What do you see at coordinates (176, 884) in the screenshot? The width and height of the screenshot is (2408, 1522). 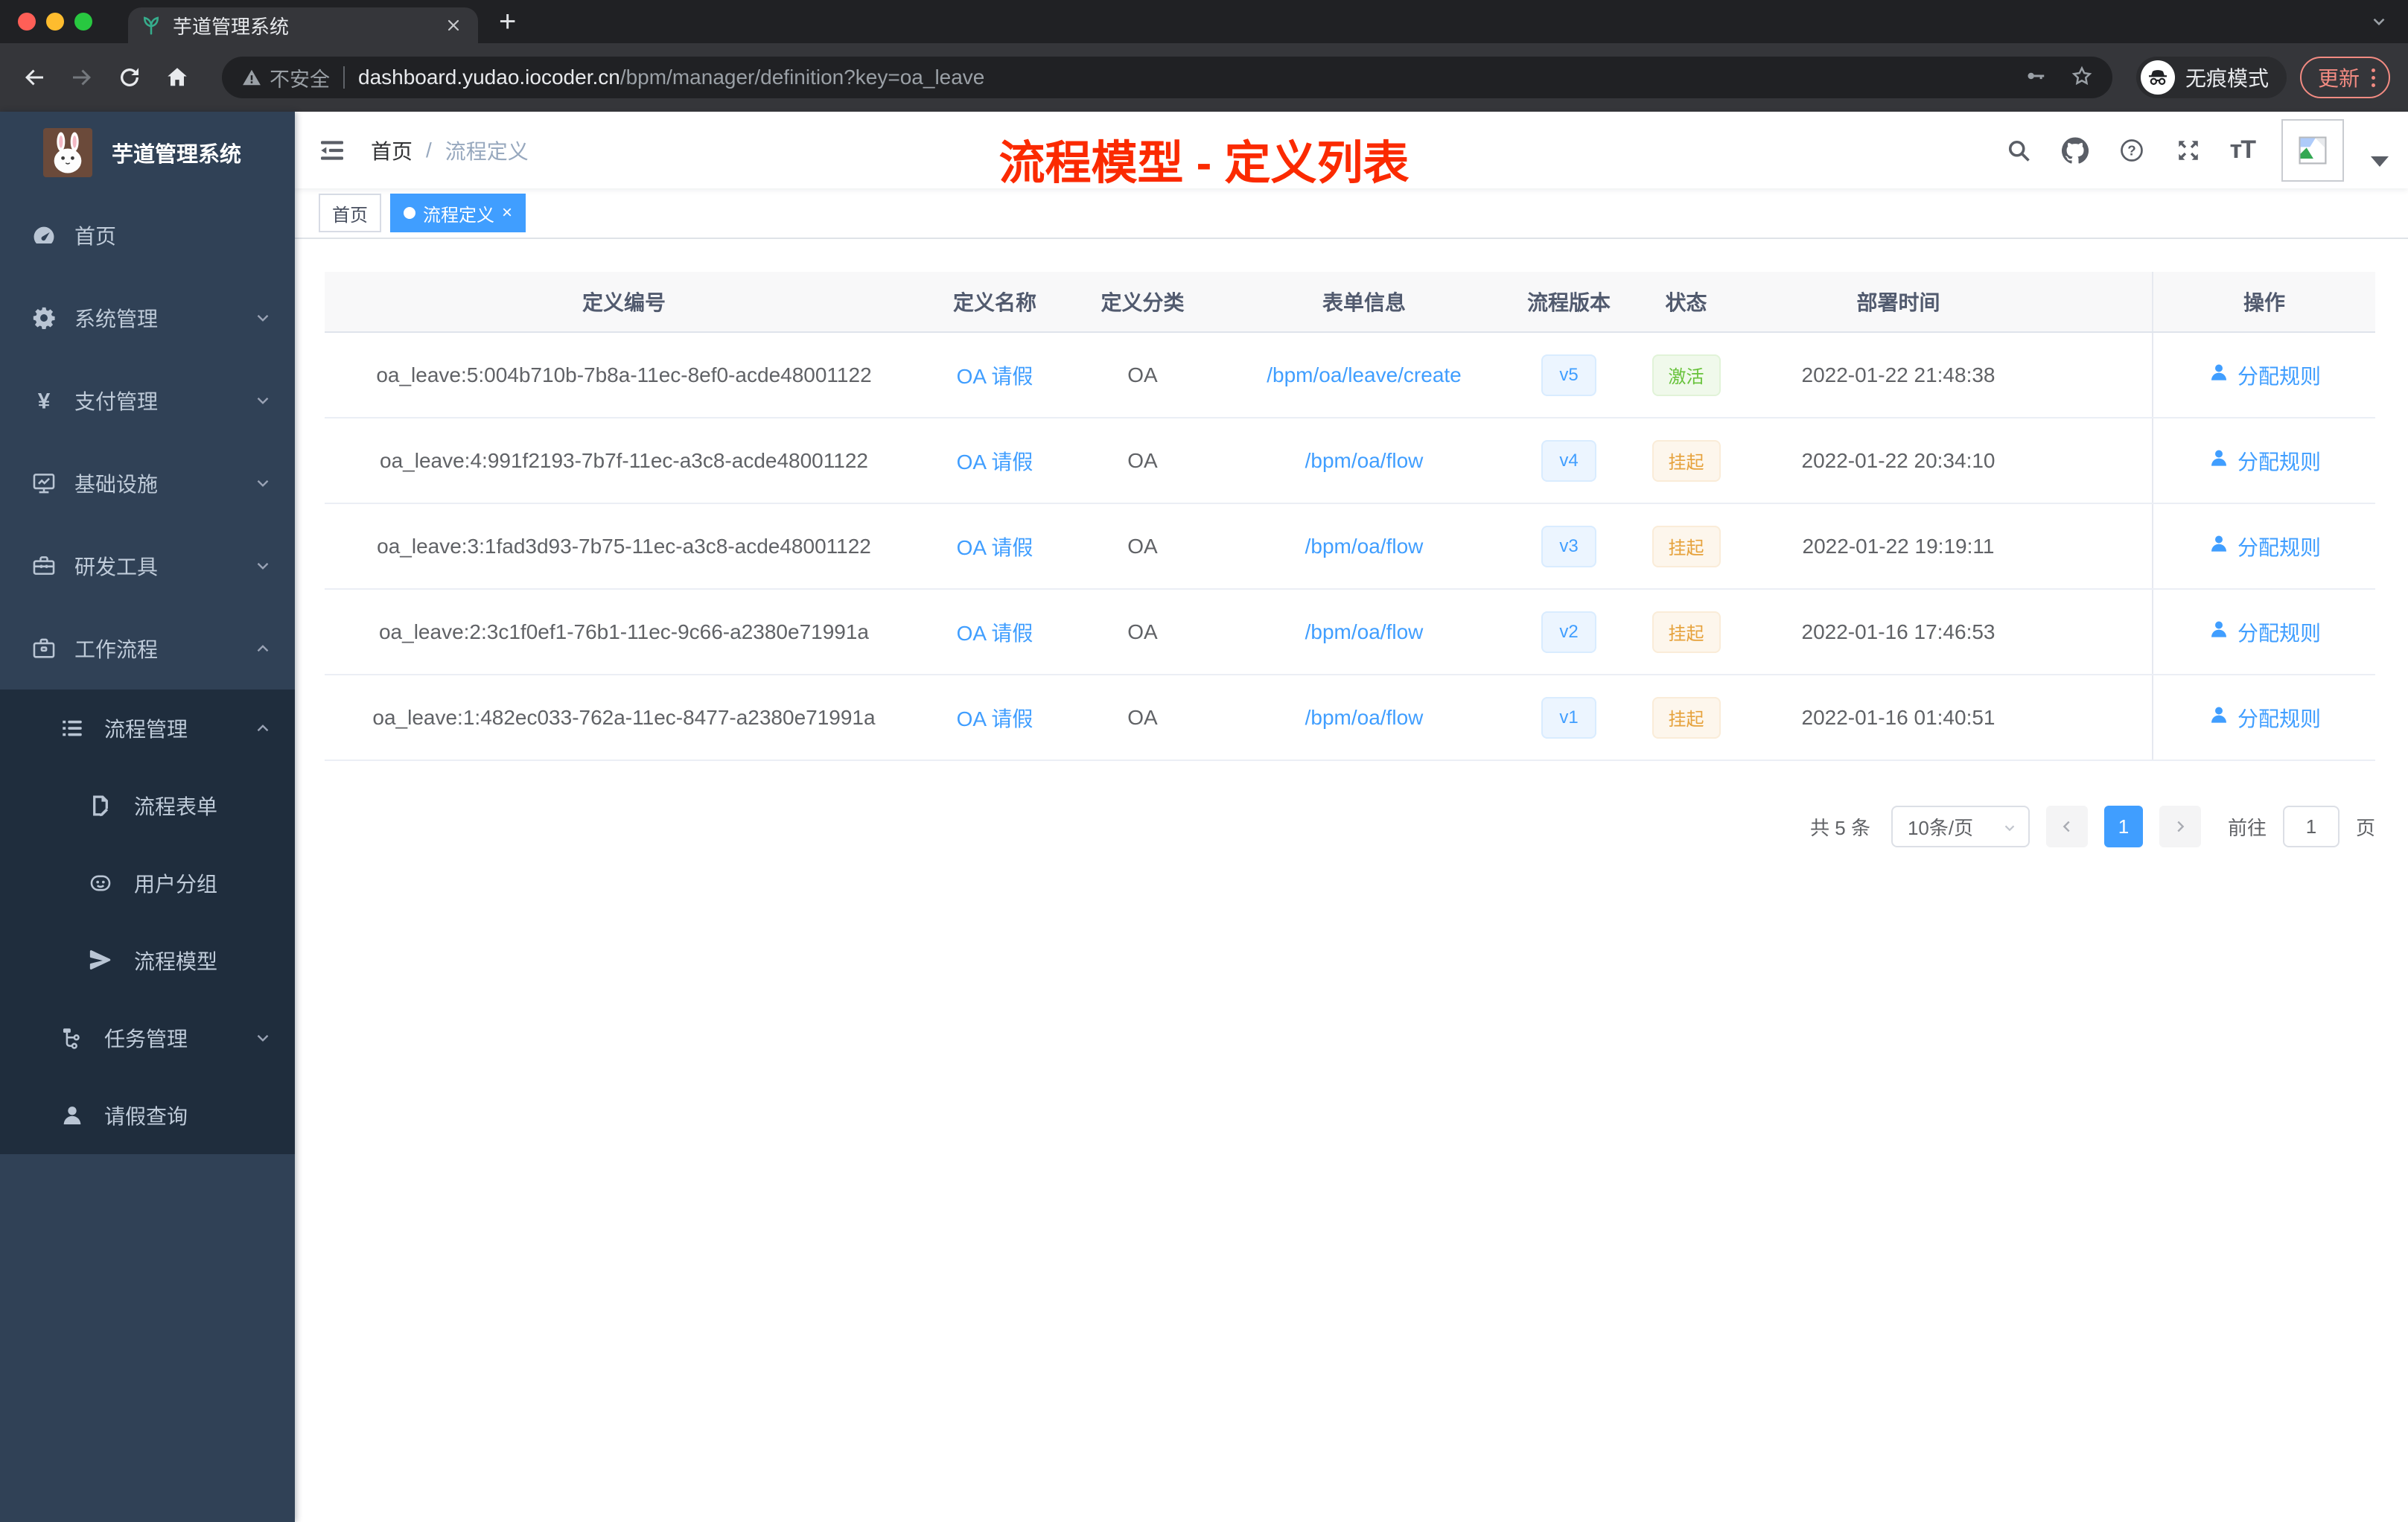 I see `sidebar-item-label: 用户分组` at bounding box center [176, 884].